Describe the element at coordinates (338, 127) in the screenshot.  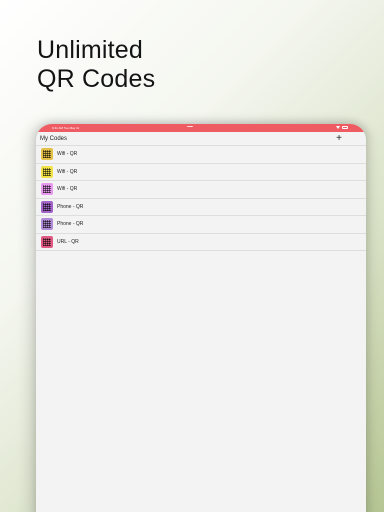
I see `wifi-icon` at that location.